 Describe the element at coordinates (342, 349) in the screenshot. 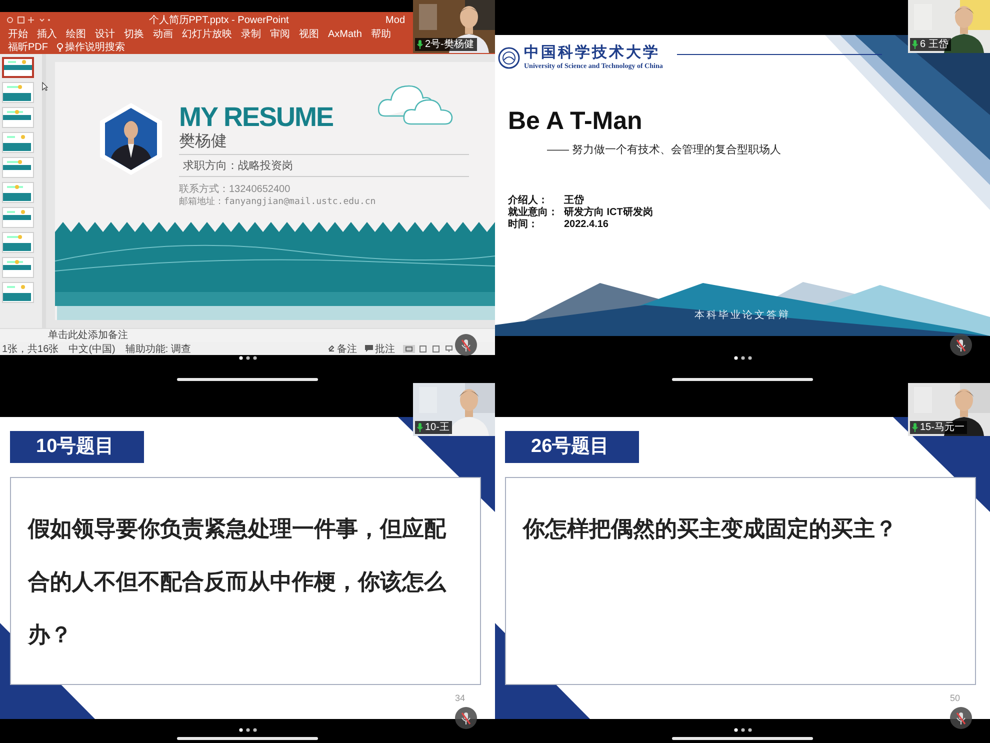

I see `notes-button: 备注` at that location.